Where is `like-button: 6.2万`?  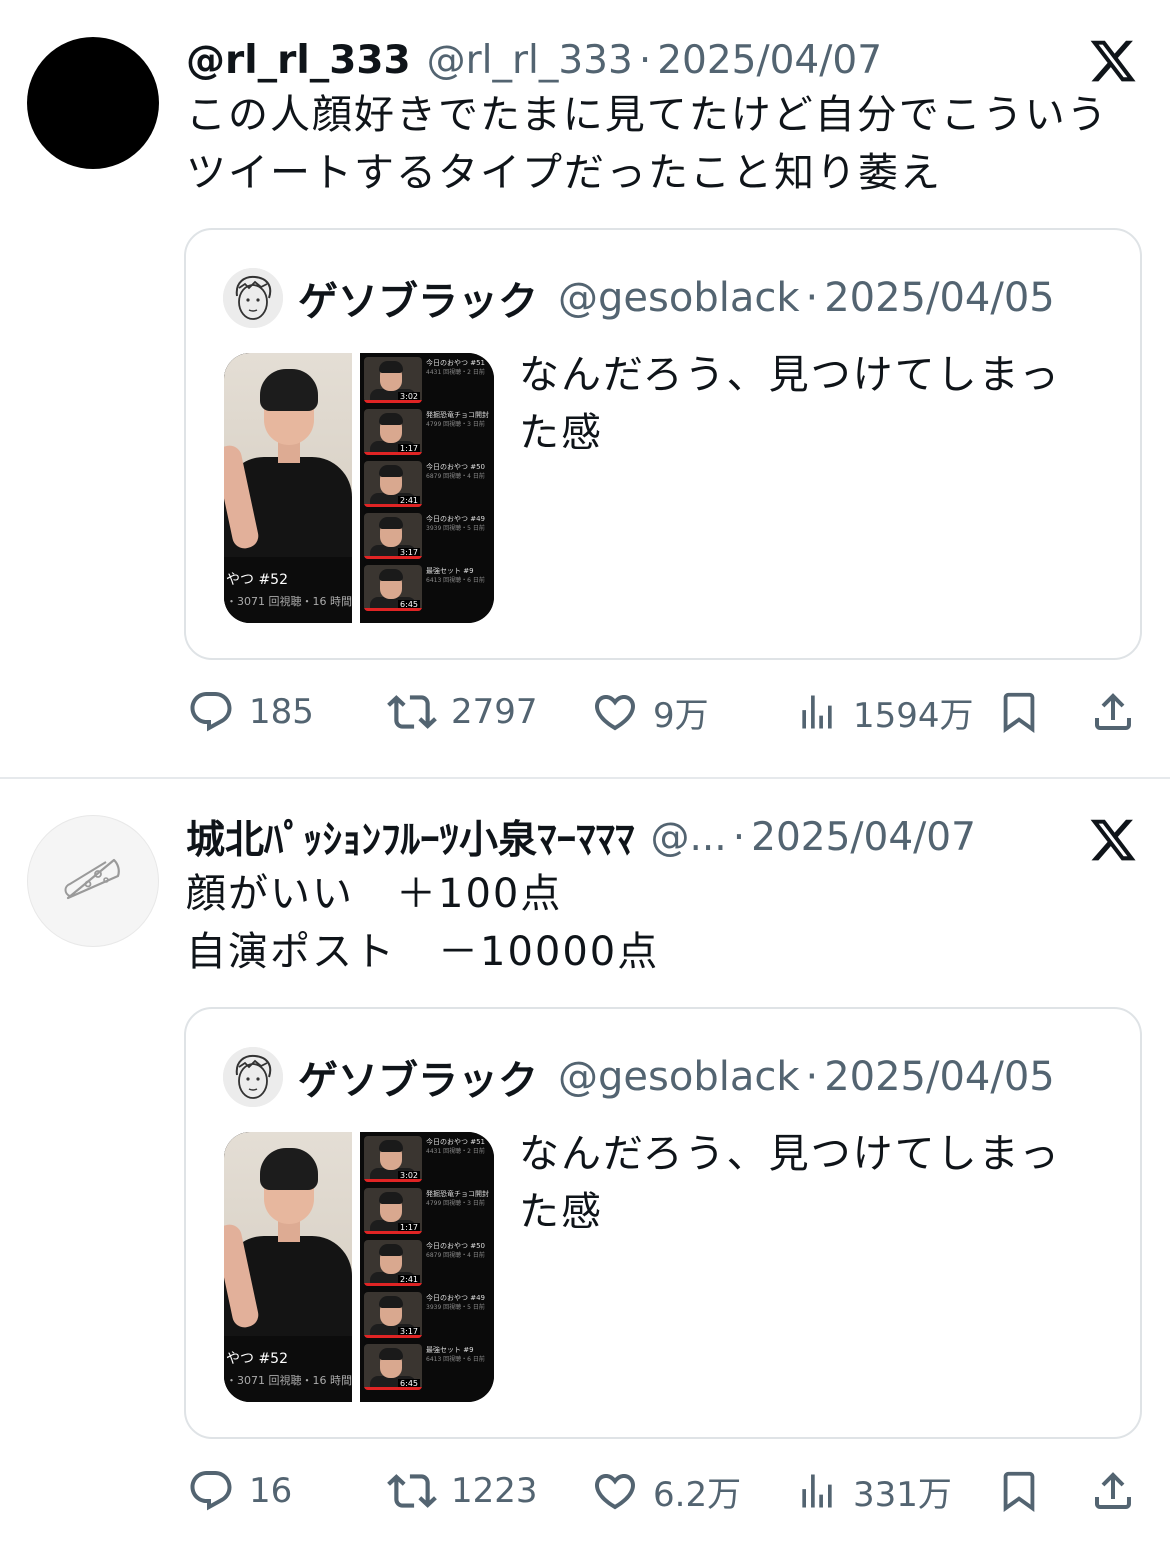
like-button: 6.2万 is located at coordinates (666, 1491).